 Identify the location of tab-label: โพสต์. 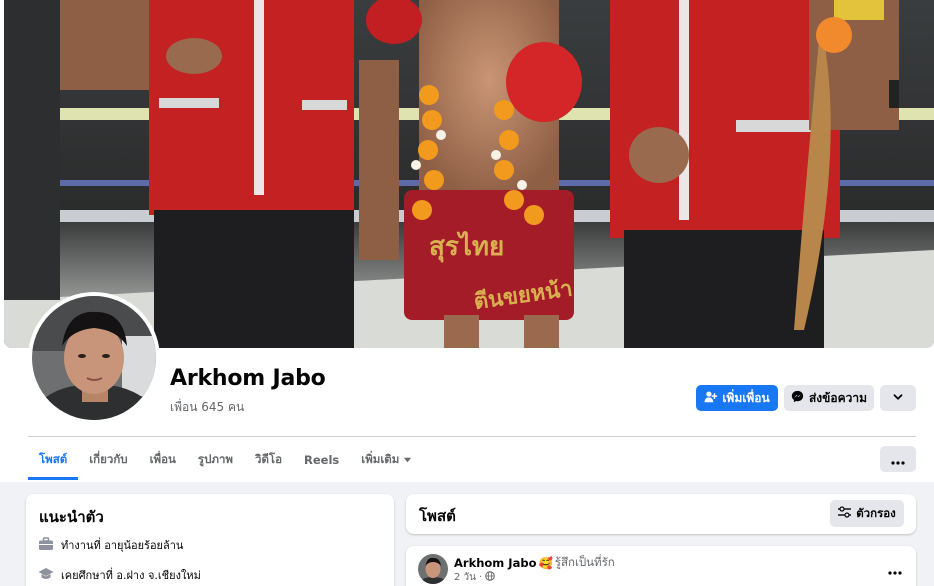
(53, 459).